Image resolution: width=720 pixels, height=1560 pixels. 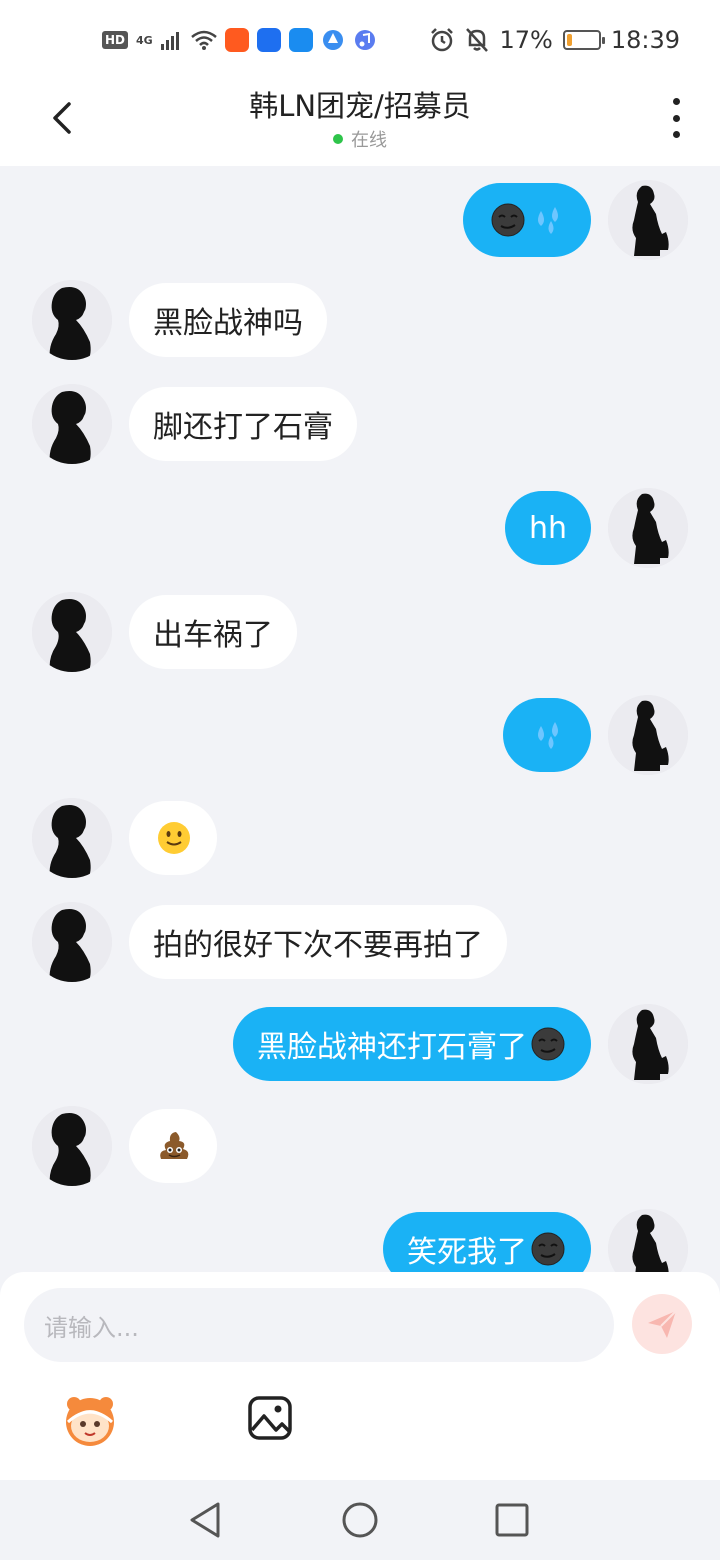 I want to click on message-bubble: hh, so click(x=547, y=528).